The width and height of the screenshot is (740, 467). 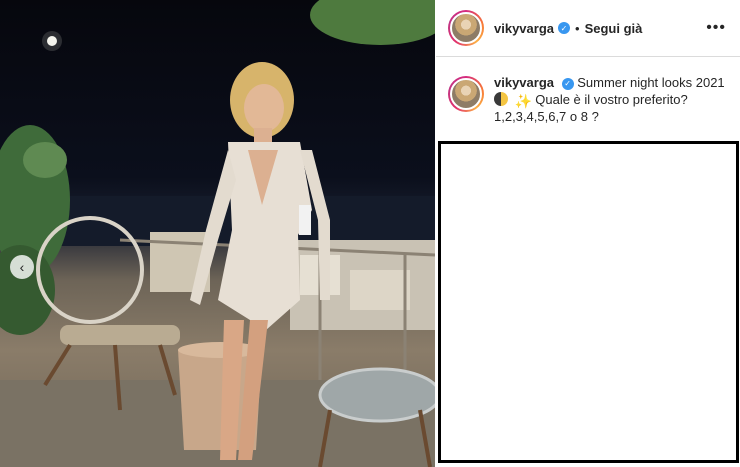 I want to click on username-link: vikyvarga, so click(x=524, y=28).